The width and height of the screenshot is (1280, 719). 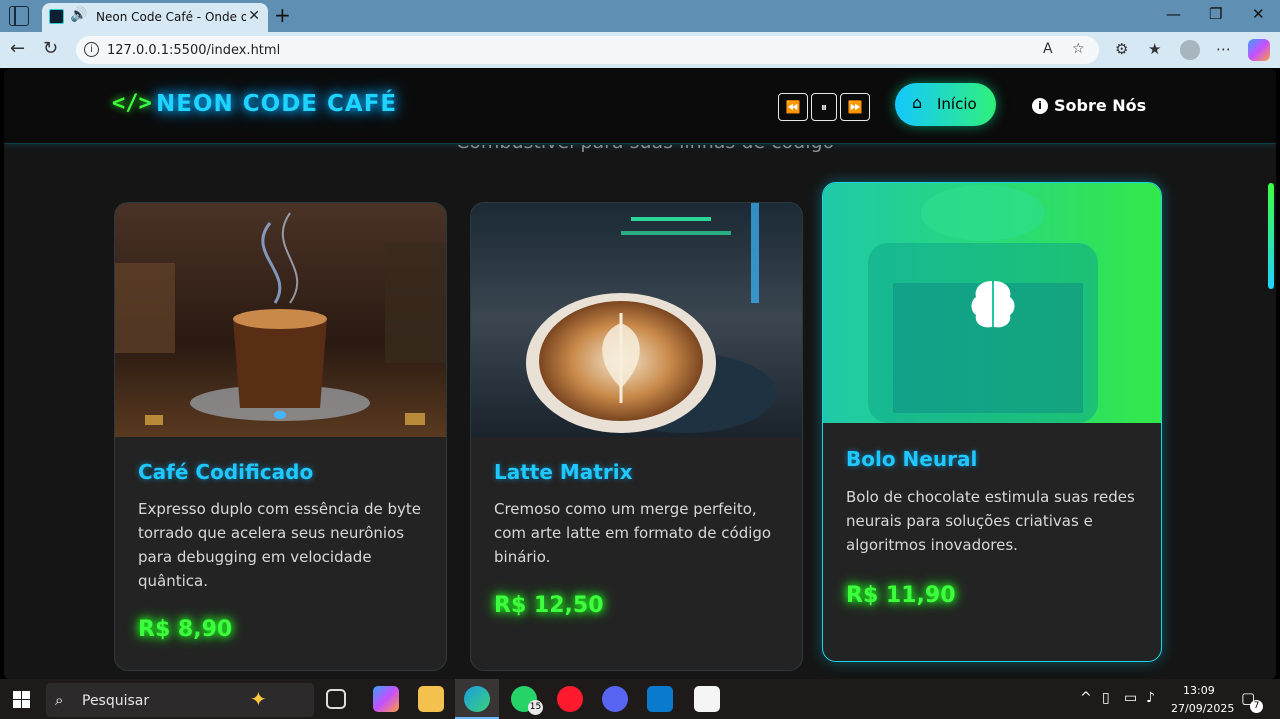 What do you see at coordinates (50, 48) in the screenshot?
I see `refresh-icon: ↻` at bounding box center [50, 48].